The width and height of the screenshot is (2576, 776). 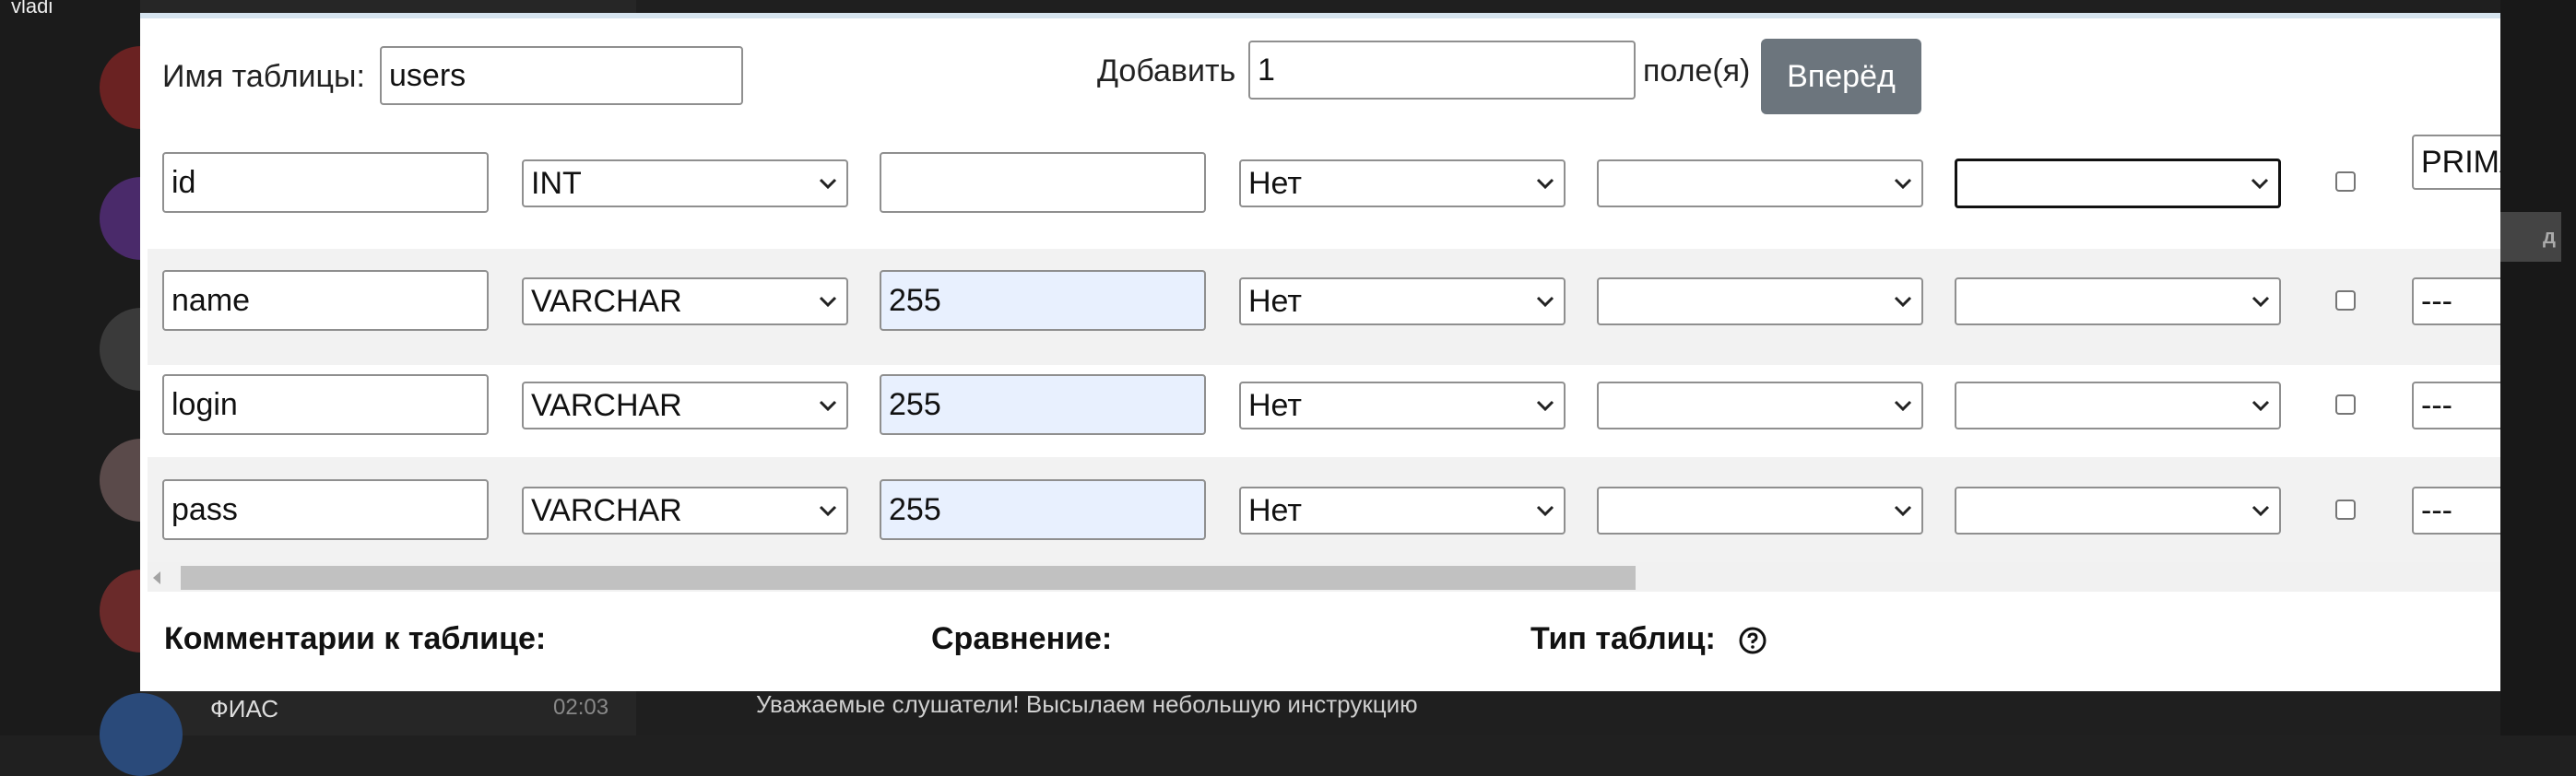 I want to click on column-type-value: INT, so click(x=556, y=183).